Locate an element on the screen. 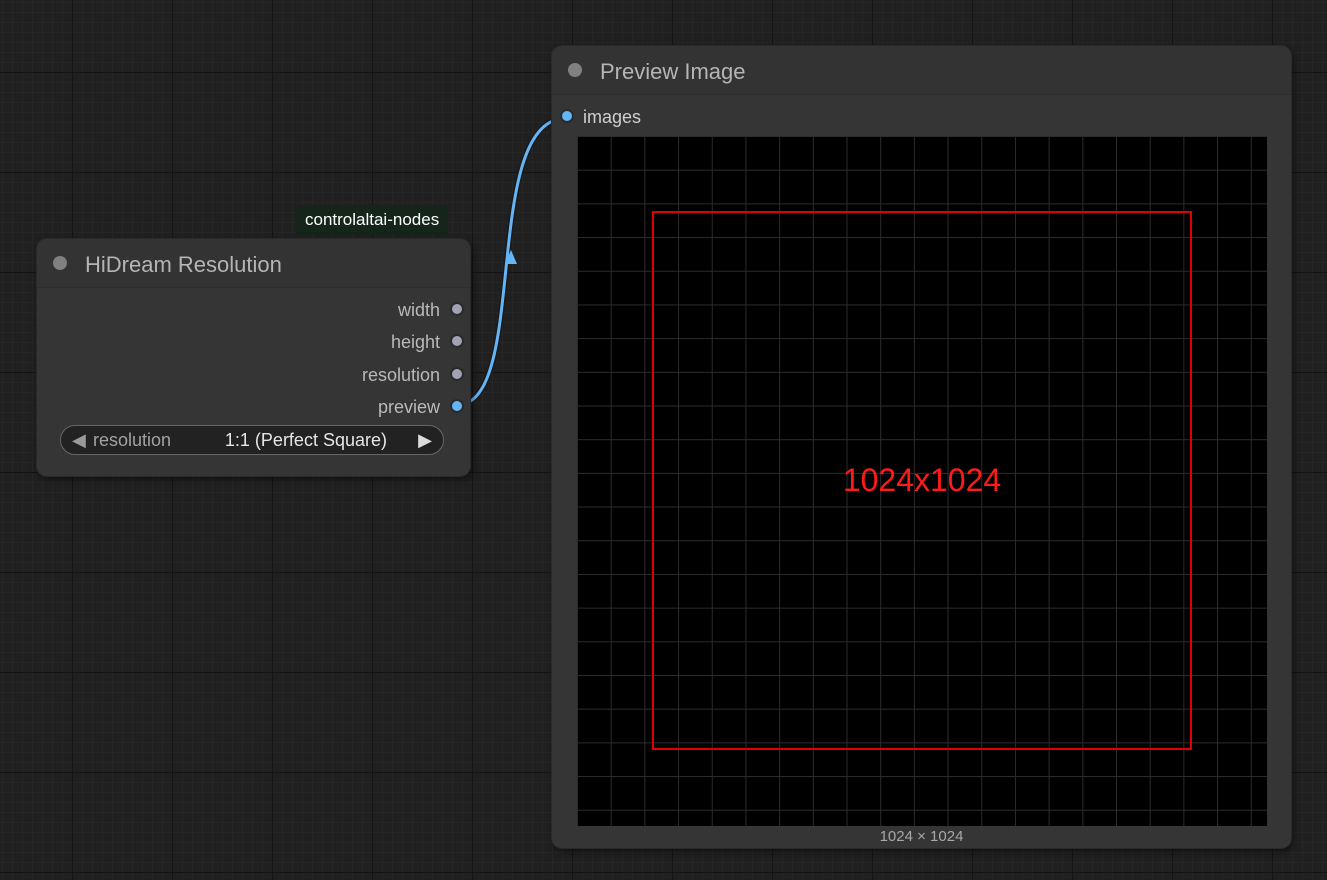  output-slot-resolution: resolution is located at coordinates (370, 376).